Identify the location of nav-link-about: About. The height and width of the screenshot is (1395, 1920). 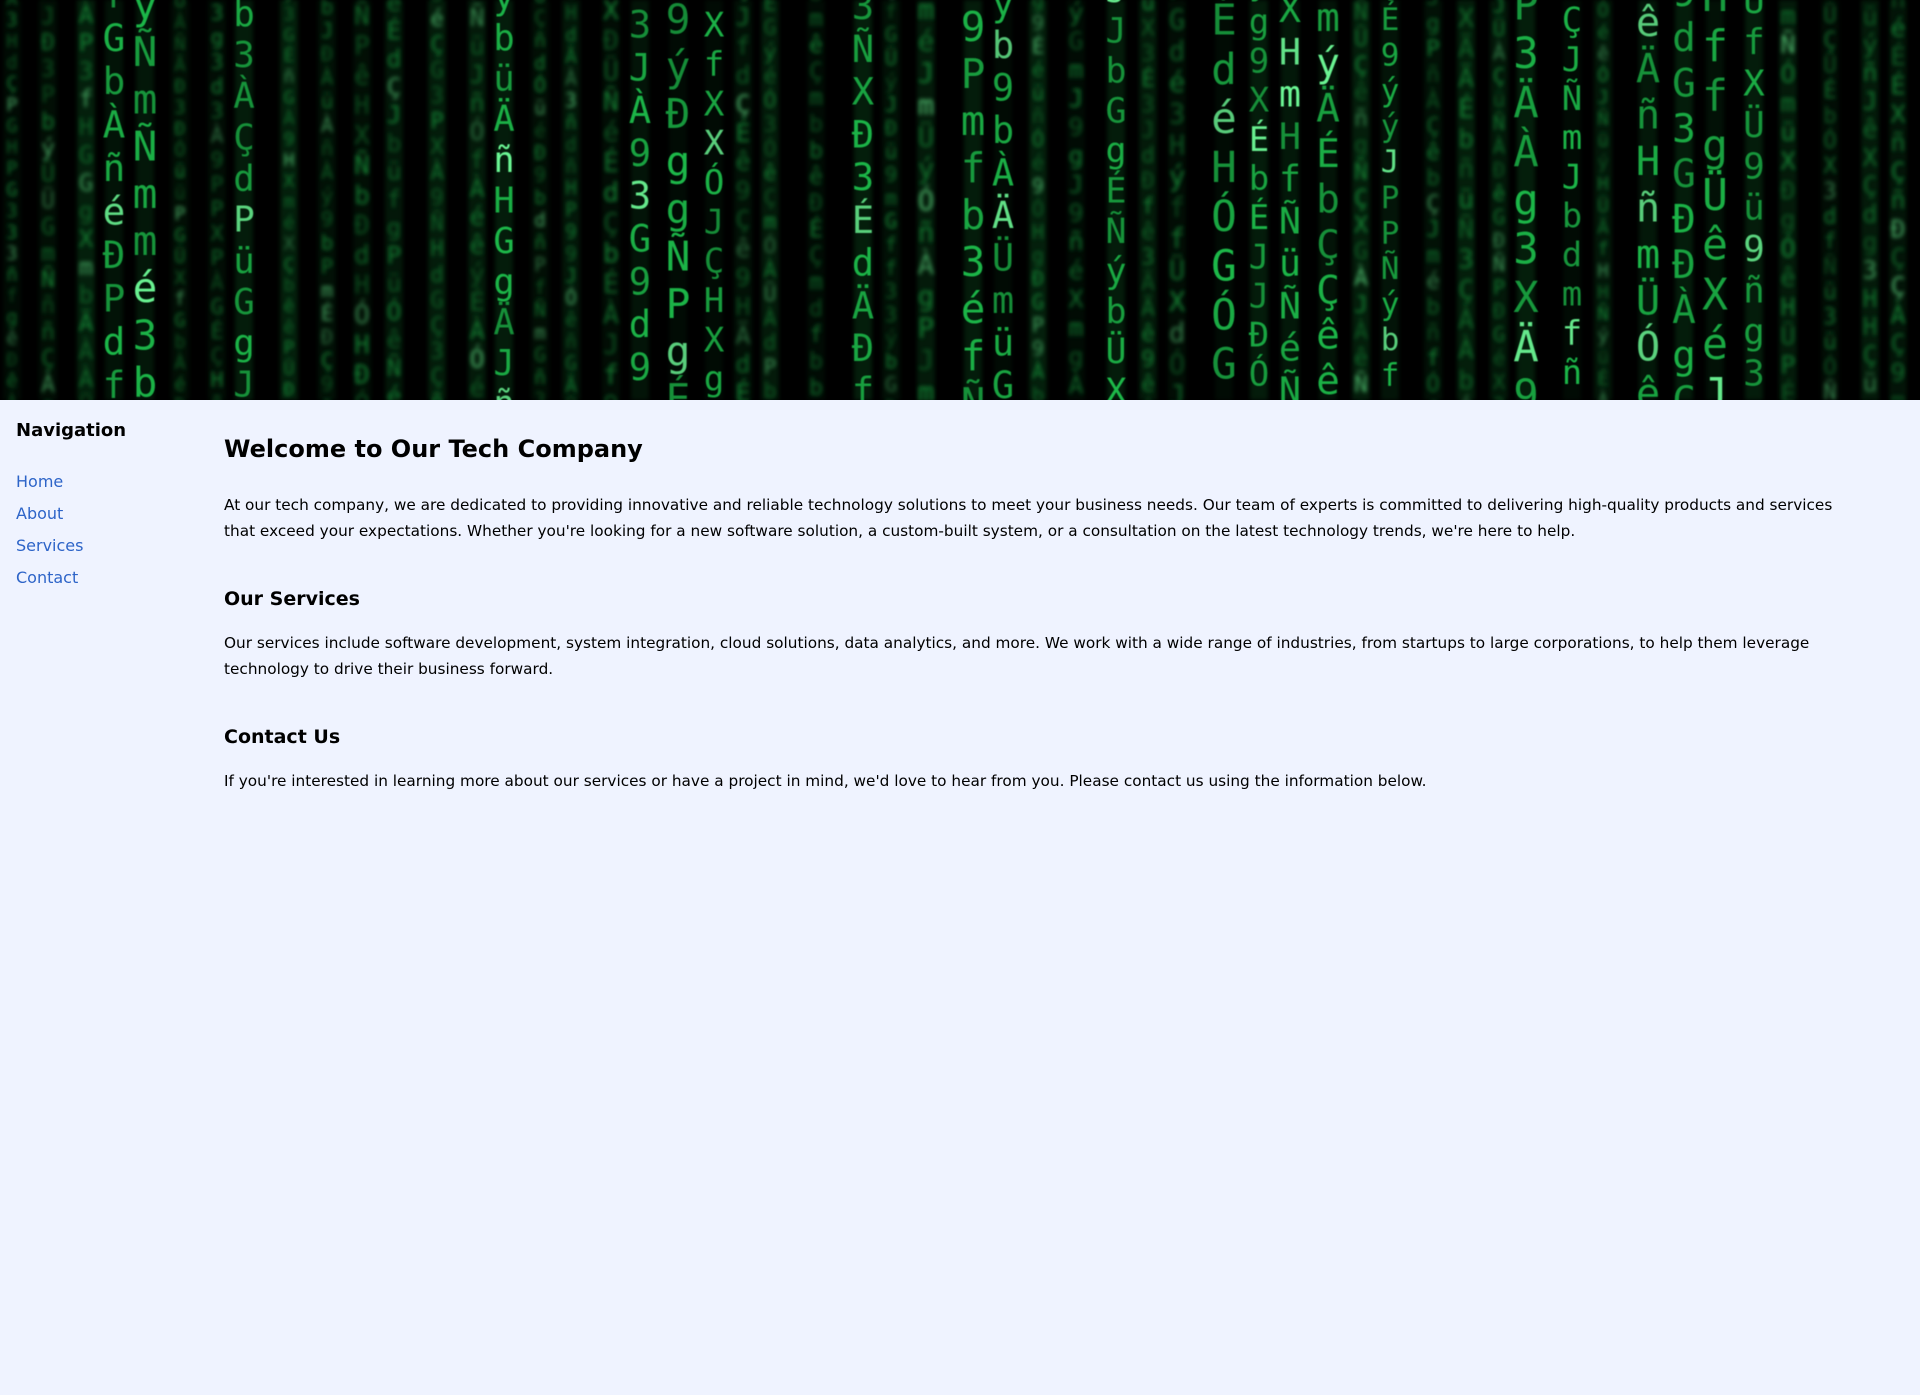
(39, 513).